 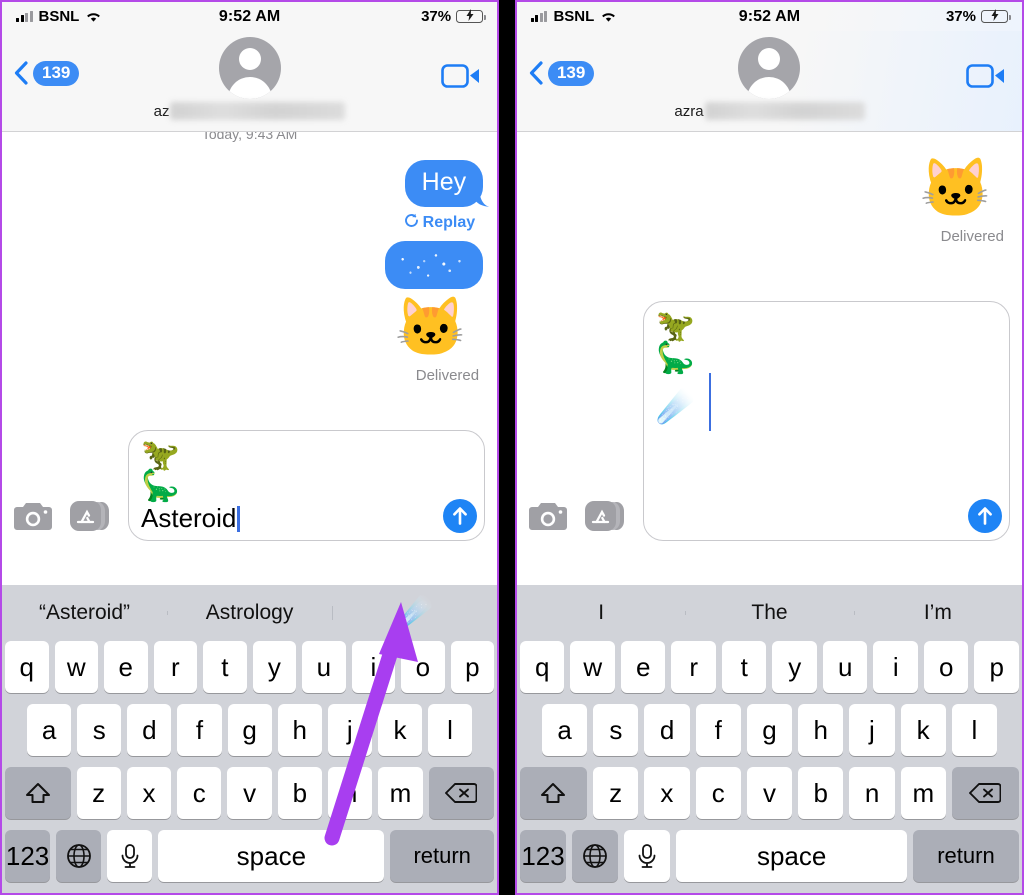 What do you see at coordinates (444, 183) in the screenshot?
I see `message-bubble-text: Hey` at bounding box center [444, 183].